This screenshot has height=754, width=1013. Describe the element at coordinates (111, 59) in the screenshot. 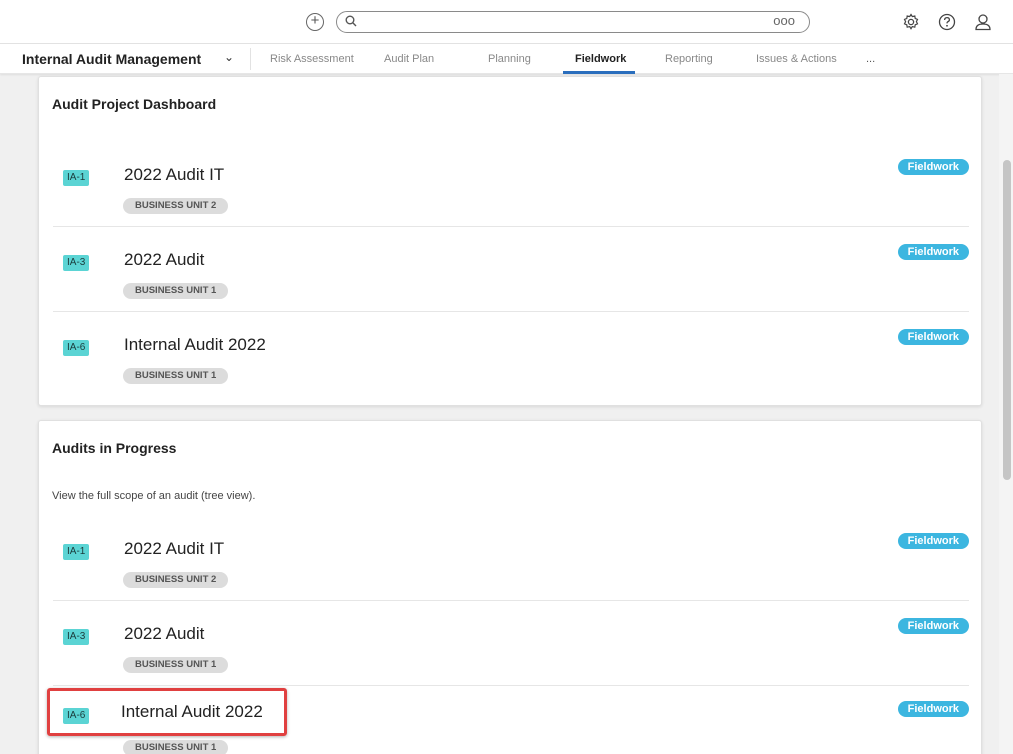

I see `app-switcher: Internal Audit Management` at that location.